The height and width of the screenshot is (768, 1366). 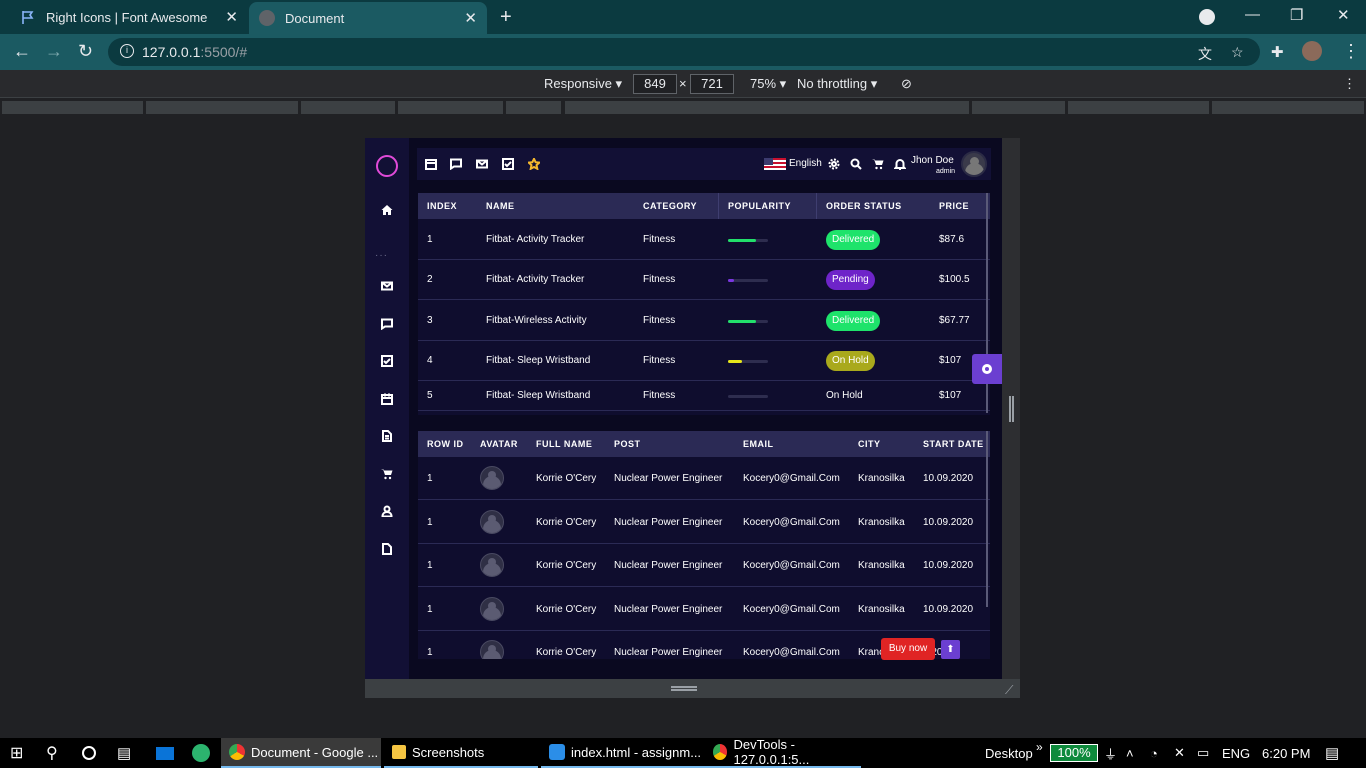 What do you see at coordinates (583, 84) in the screenshot?
I see `device-select: Responsive ▾` at bounding box center [583, 84].